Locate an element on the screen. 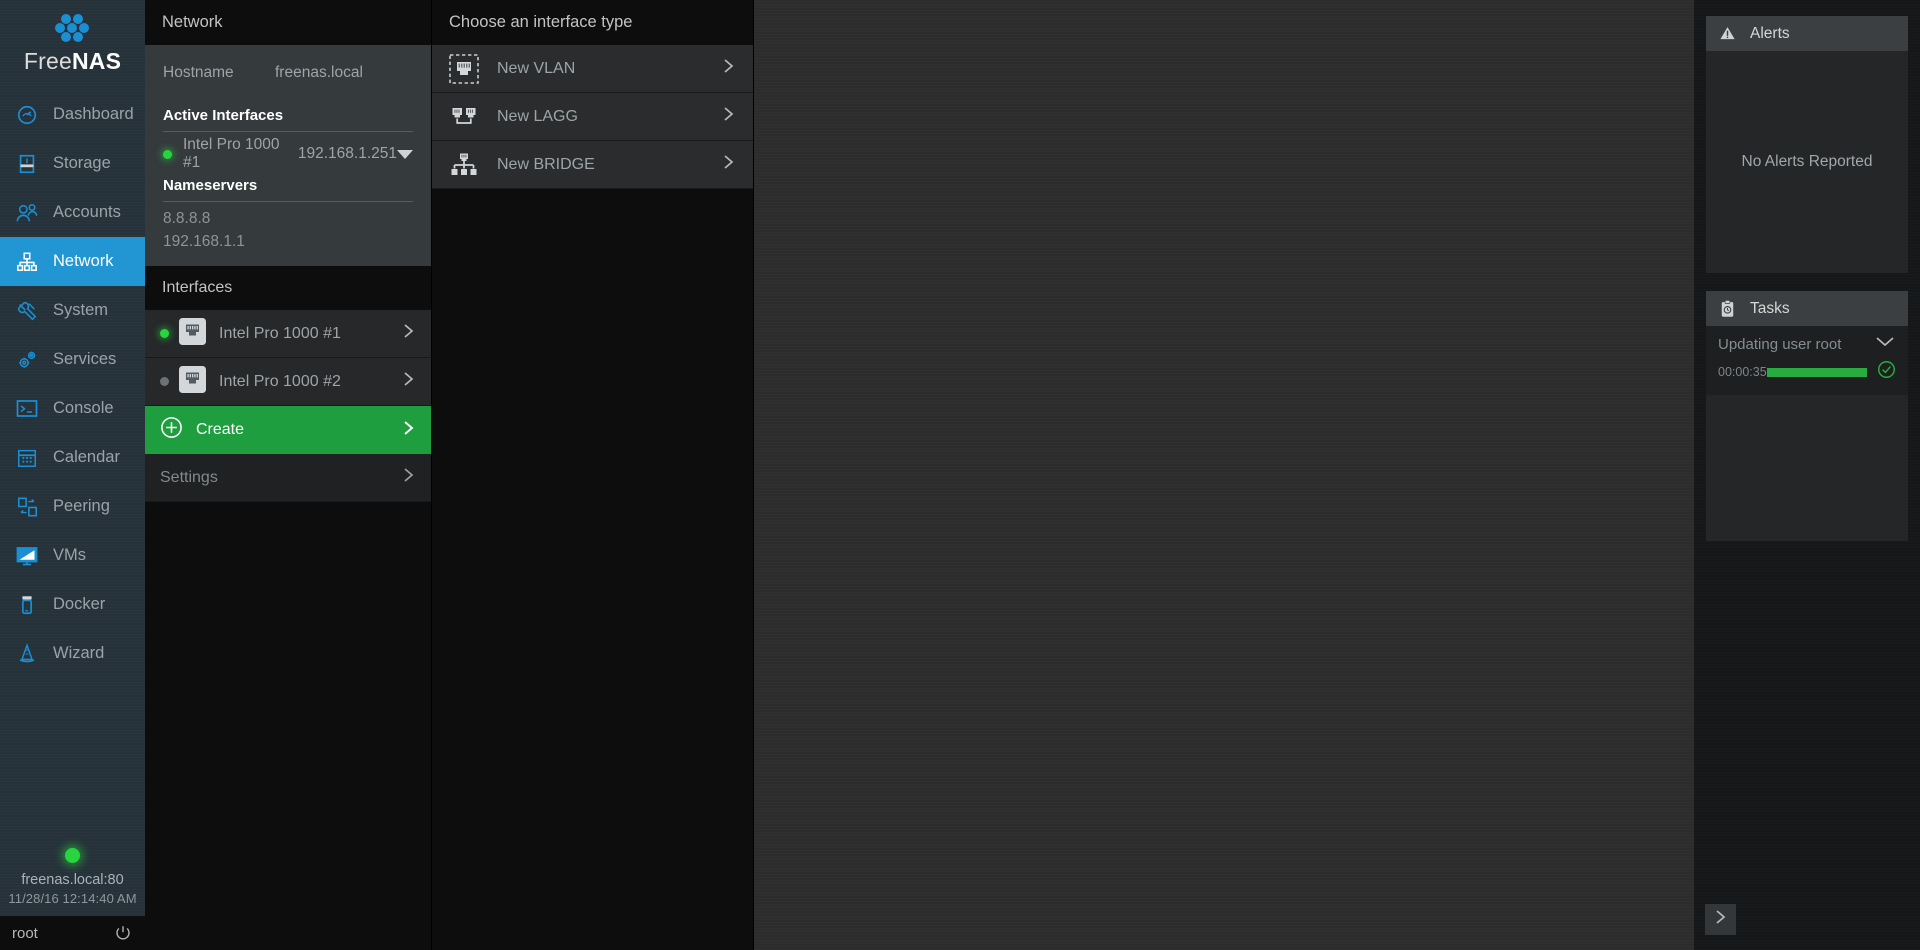 The height and width of the screenshot is (950, 1920). sidebar-item-services: Services is located at coordinates (72, 359).